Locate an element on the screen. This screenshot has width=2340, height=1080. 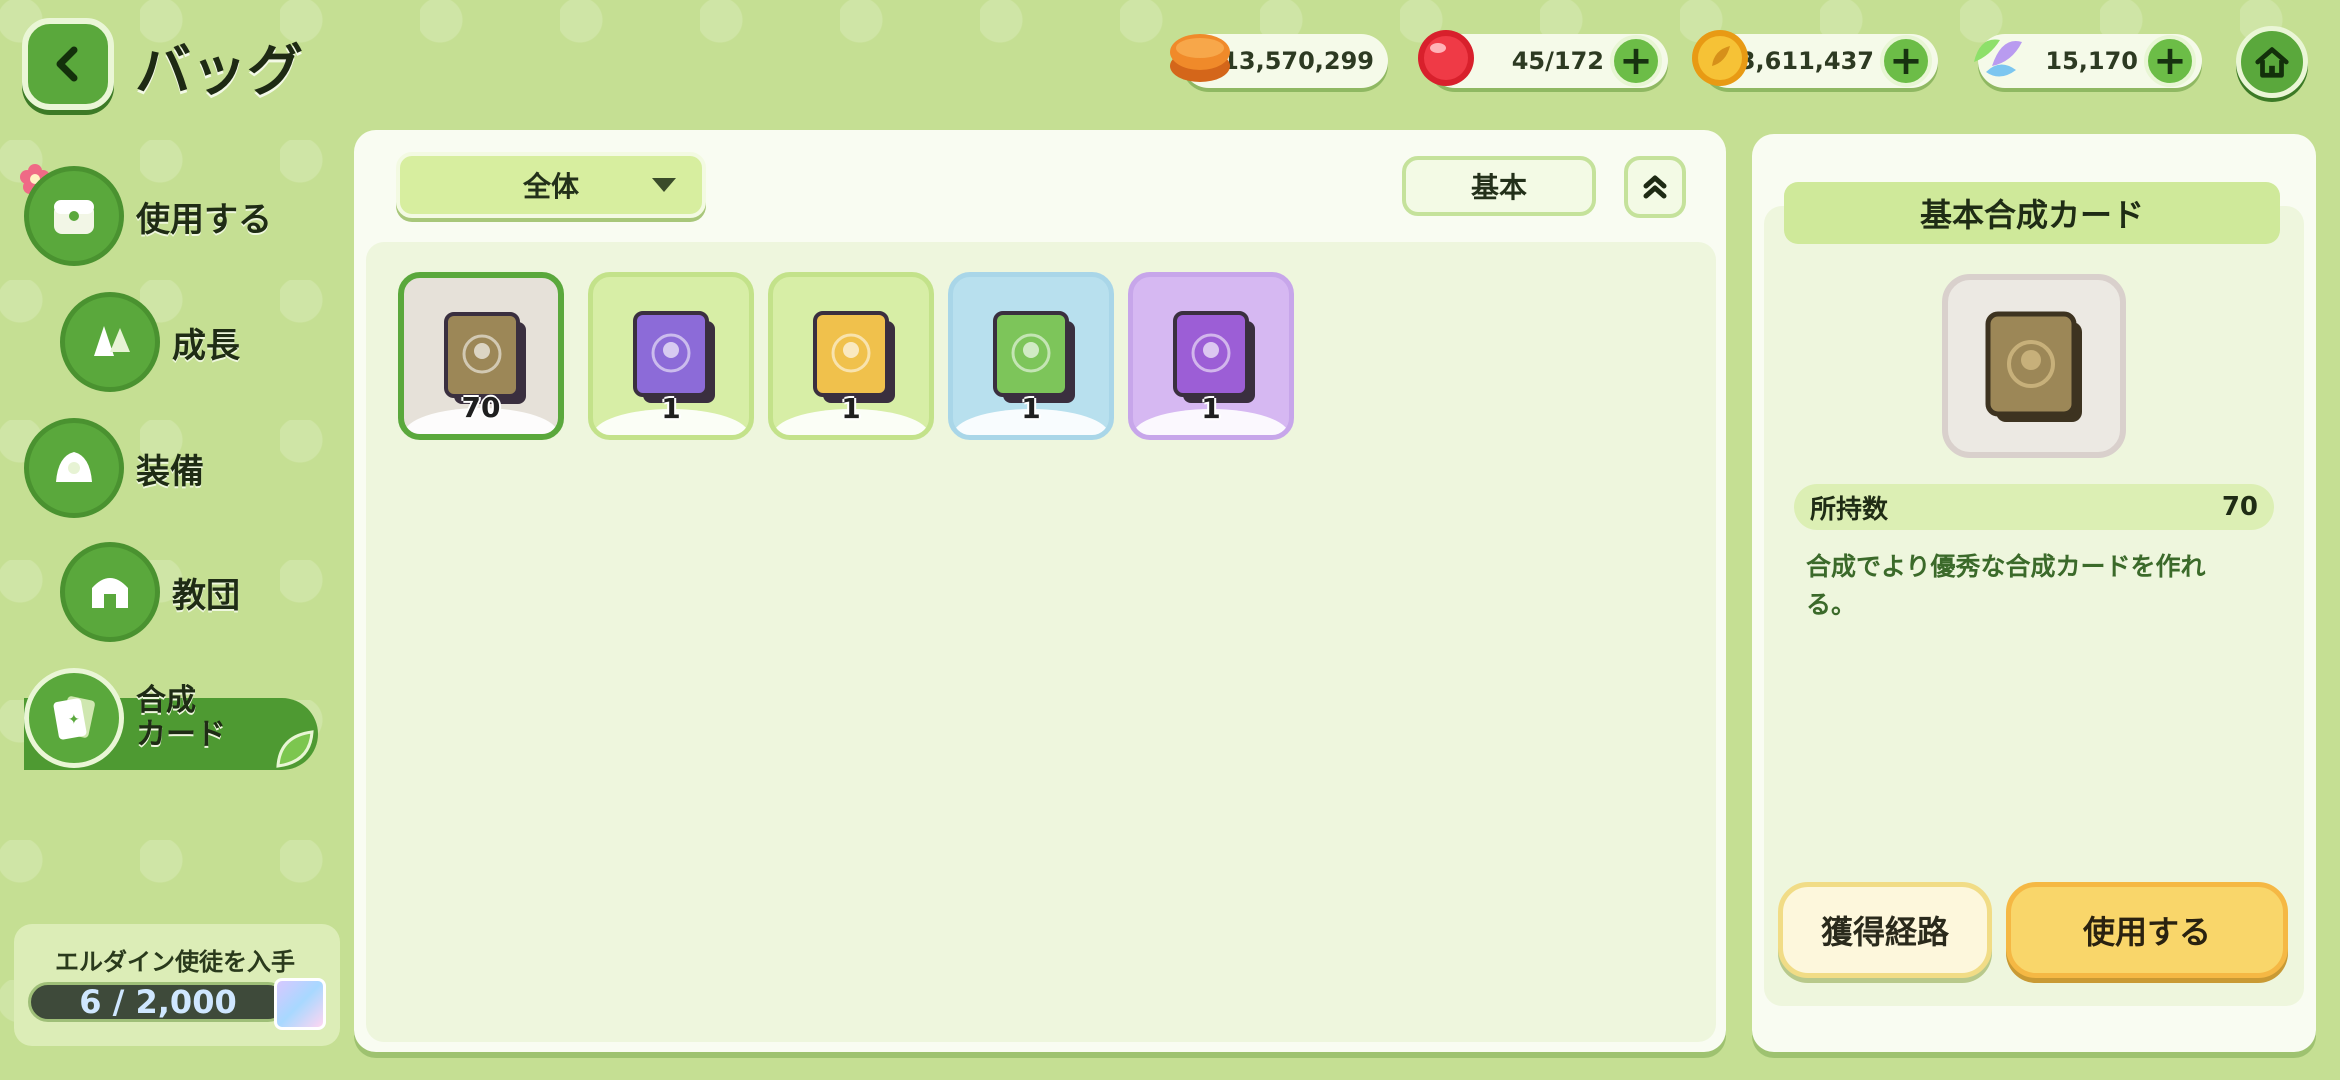
progress-value: 6 / 2,000 is located at coordinates (158, 1002).